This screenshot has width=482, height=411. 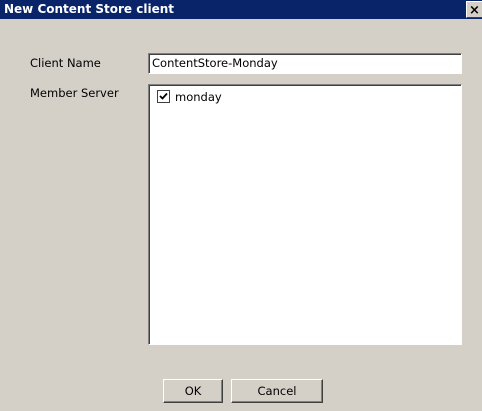 What do you see at coordinates (241, 9) in the screenshot?
I see `title-bar: New Content Store client ×` at bounding box center [241, 9].